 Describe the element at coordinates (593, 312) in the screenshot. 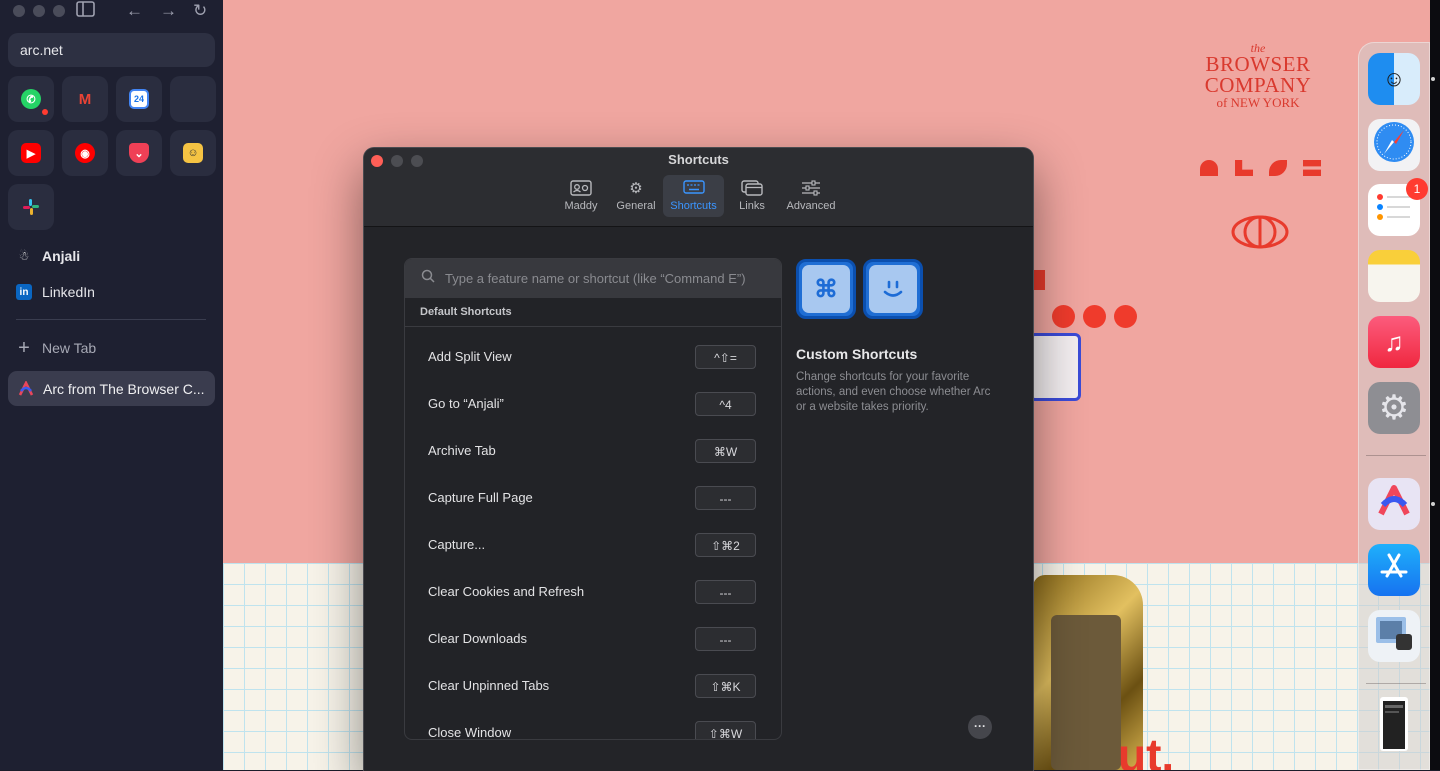

I see `section-header: Default Shortcuts` at that location.